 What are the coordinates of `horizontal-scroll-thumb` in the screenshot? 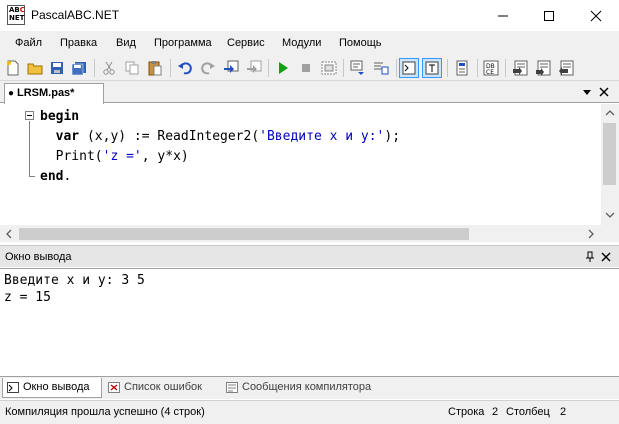 It's located at (244, 234).